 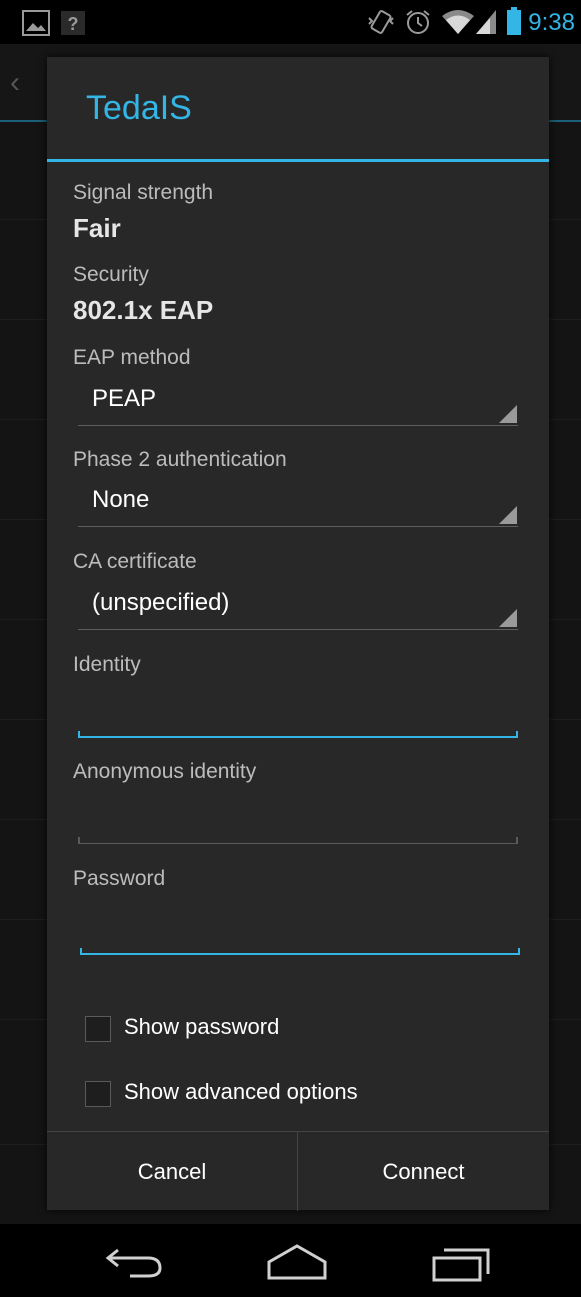 I want to click on password-input, so click(x=300, y=946).